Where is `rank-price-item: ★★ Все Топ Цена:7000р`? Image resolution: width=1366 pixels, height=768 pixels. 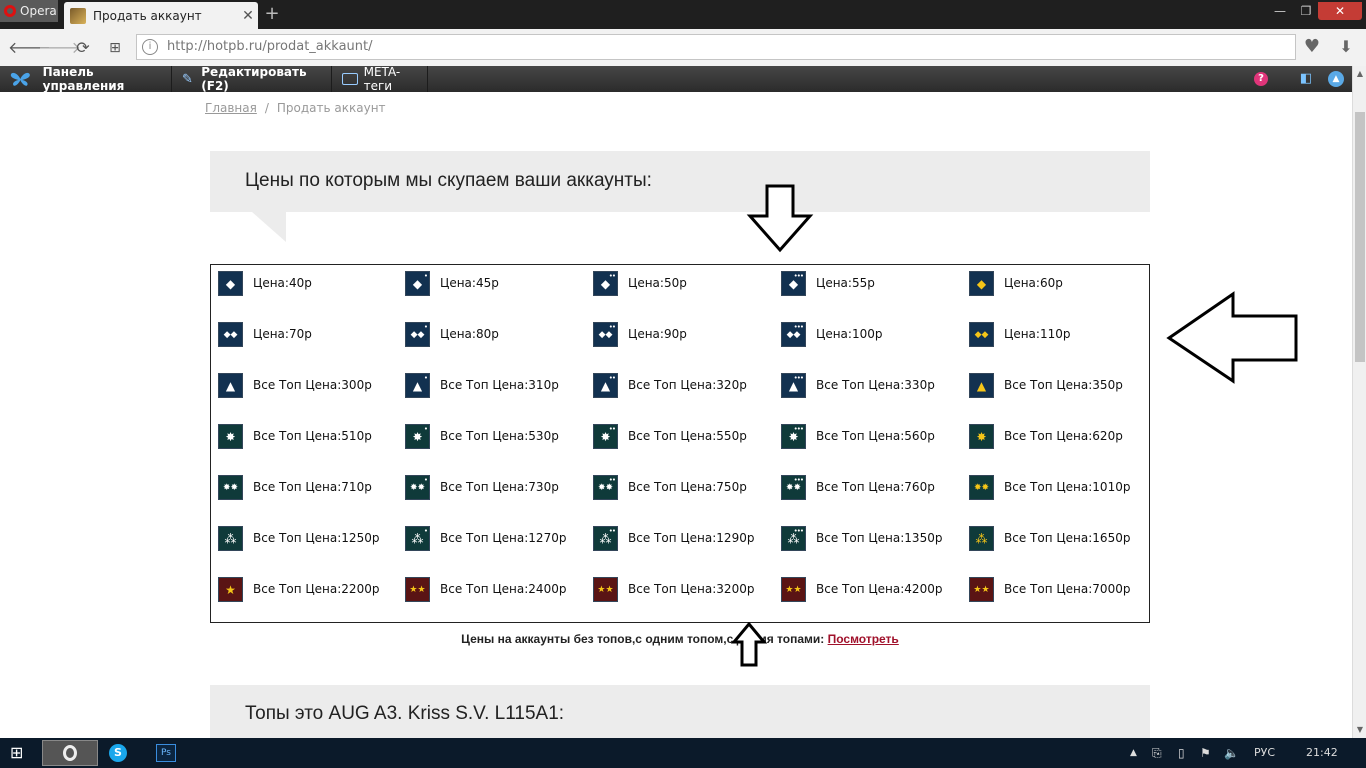
rank-price-item: ★★ Все Топ Цена:7000р is located at coordinates (1050, 589).